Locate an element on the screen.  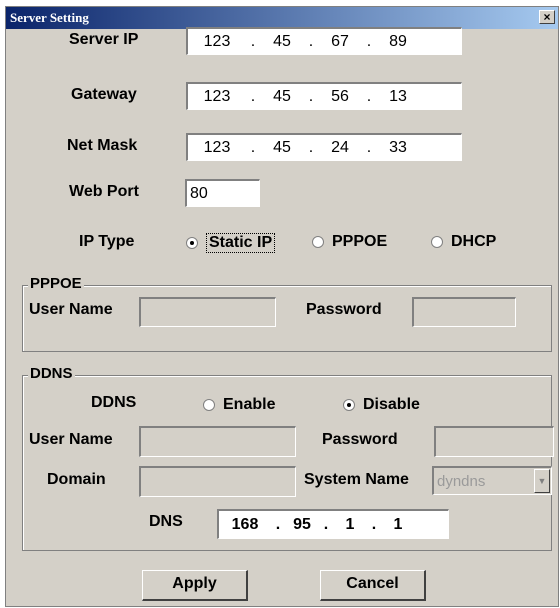
window-title: Server Setting is located at coordinates (49, 17).